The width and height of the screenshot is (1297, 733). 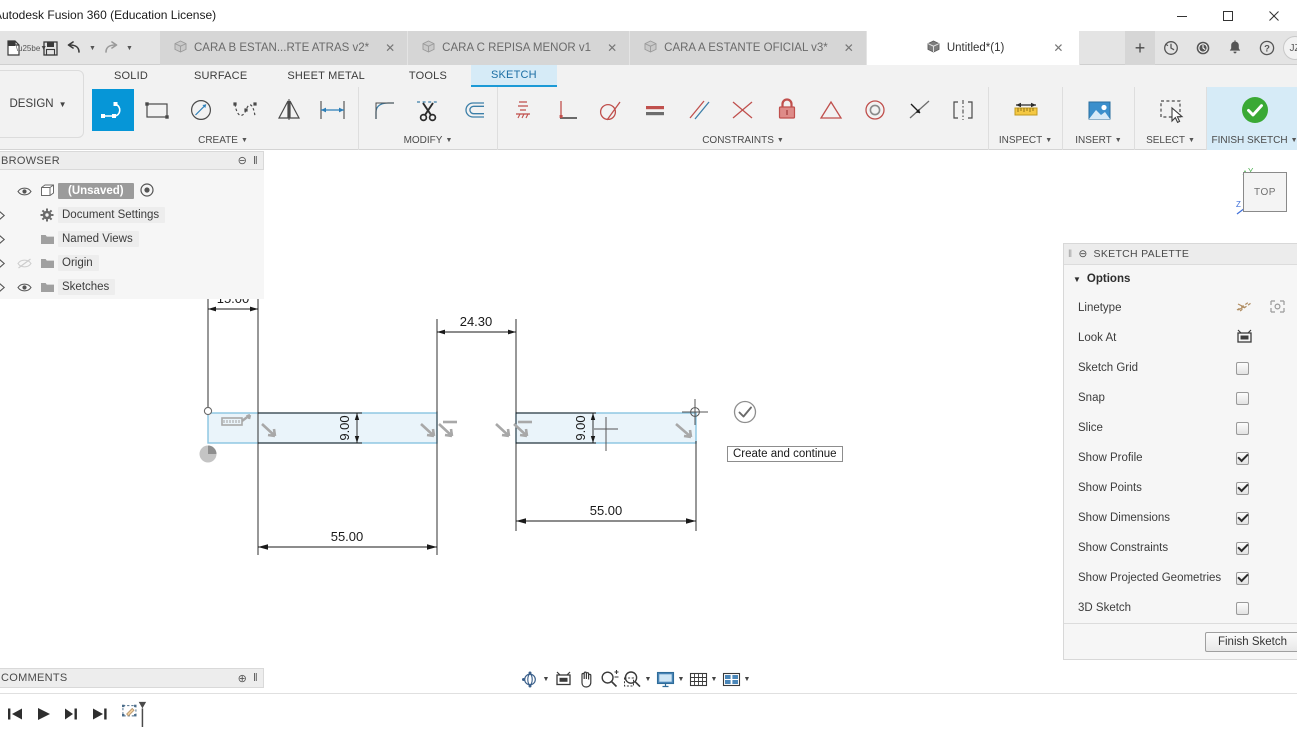 I want to click on palette-row-snap: Snap, so click(x=1180, y=398).